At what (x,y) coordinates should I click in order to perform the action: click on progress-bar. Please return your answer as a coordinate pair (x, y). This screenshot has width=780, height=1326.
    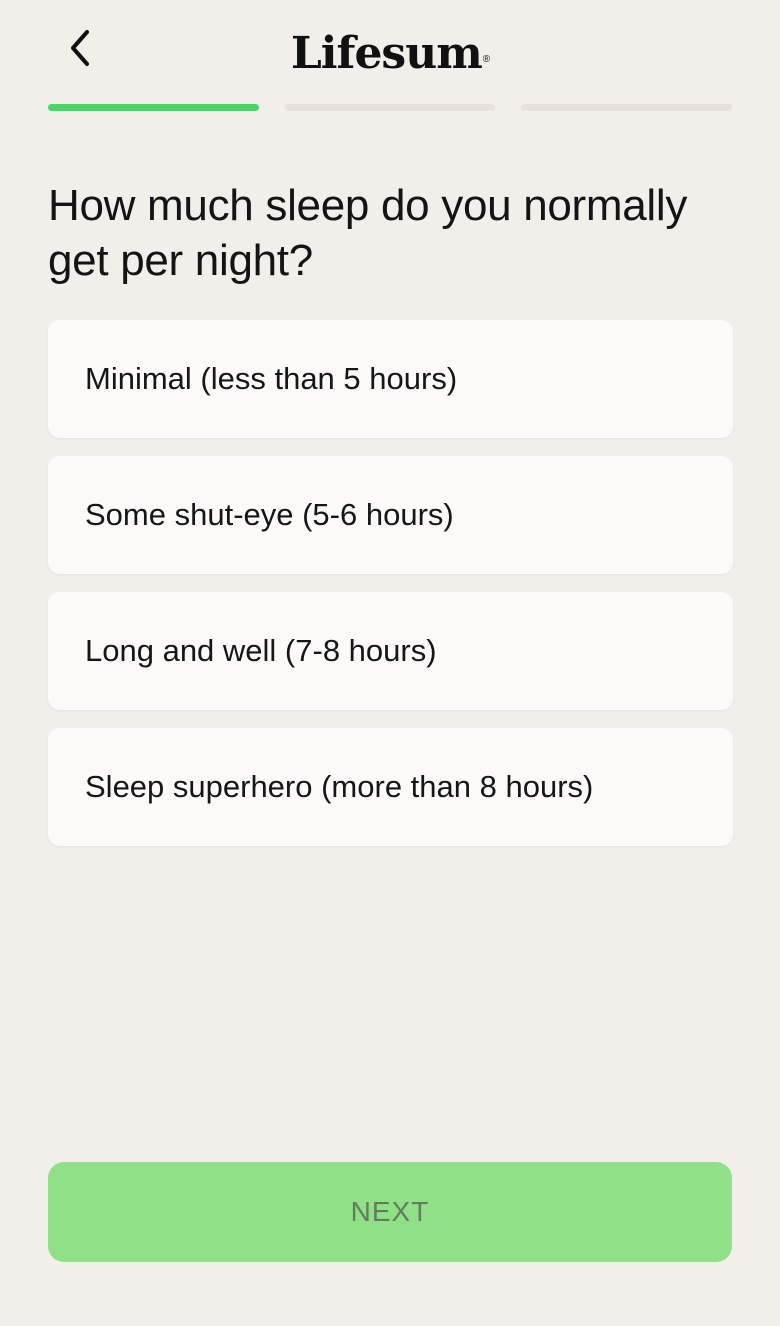
    Looking at the image, I should click on (390, 107).